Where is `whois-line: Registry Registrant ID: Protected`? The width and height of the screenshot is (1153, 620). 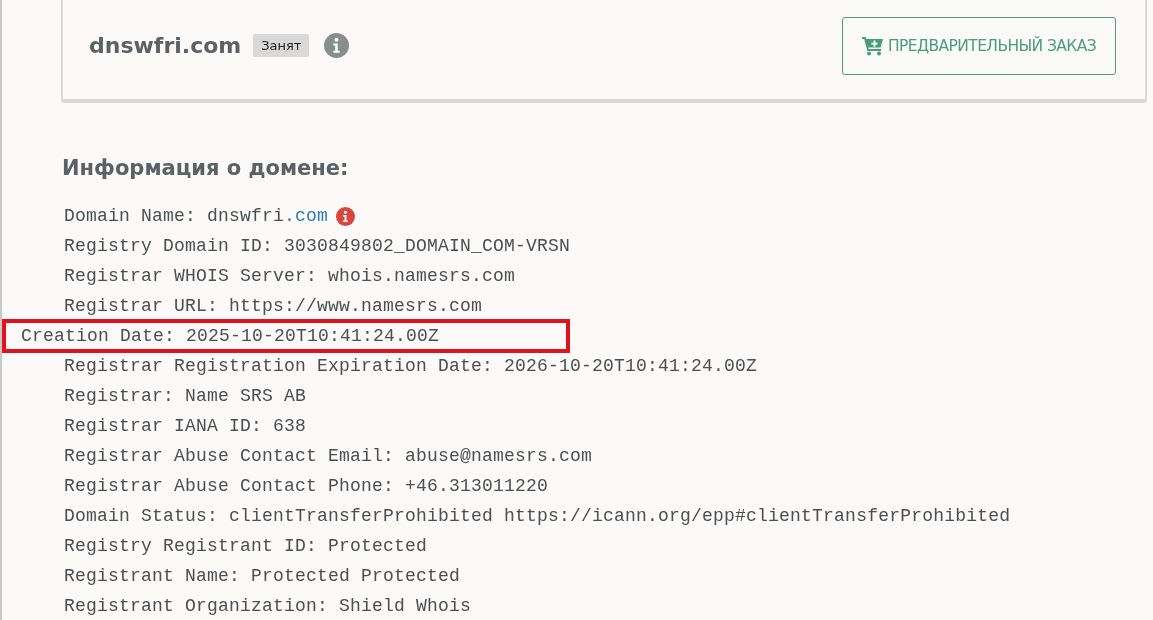
whois-line: Registry Registrant ID: Protected is located at coordinates (246, 546).